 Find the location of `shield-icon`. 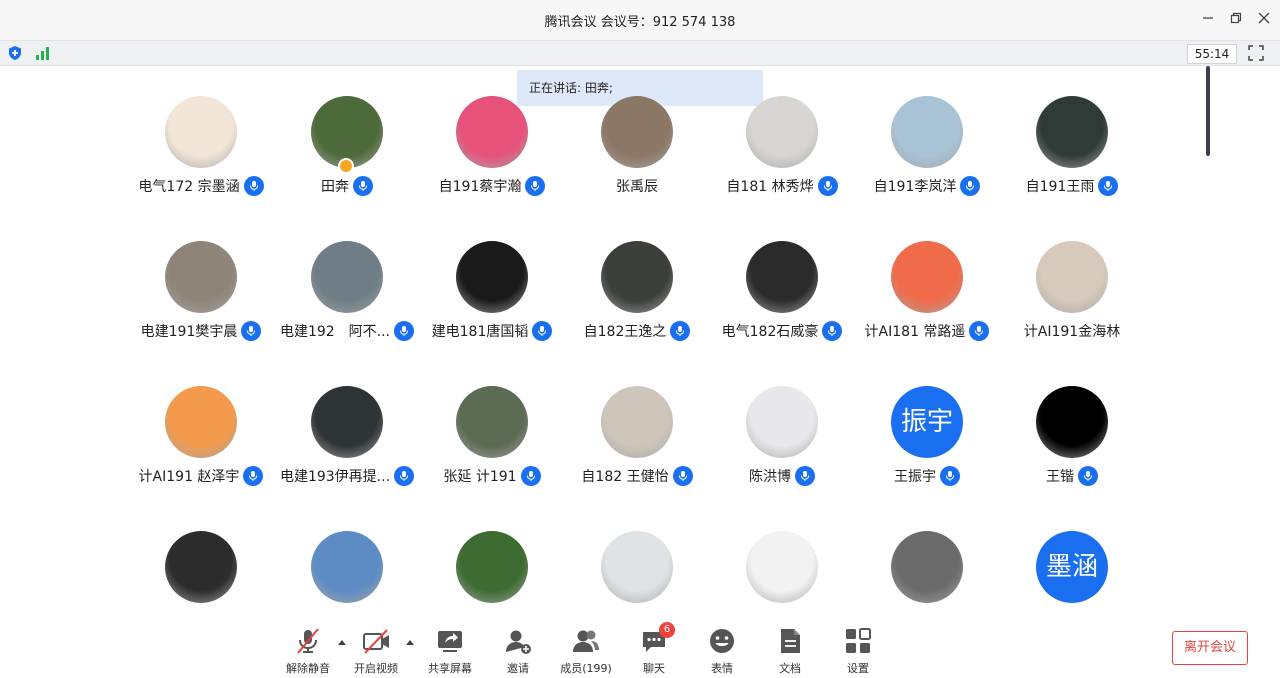

shield-icon is located at coordinates (15, 53).